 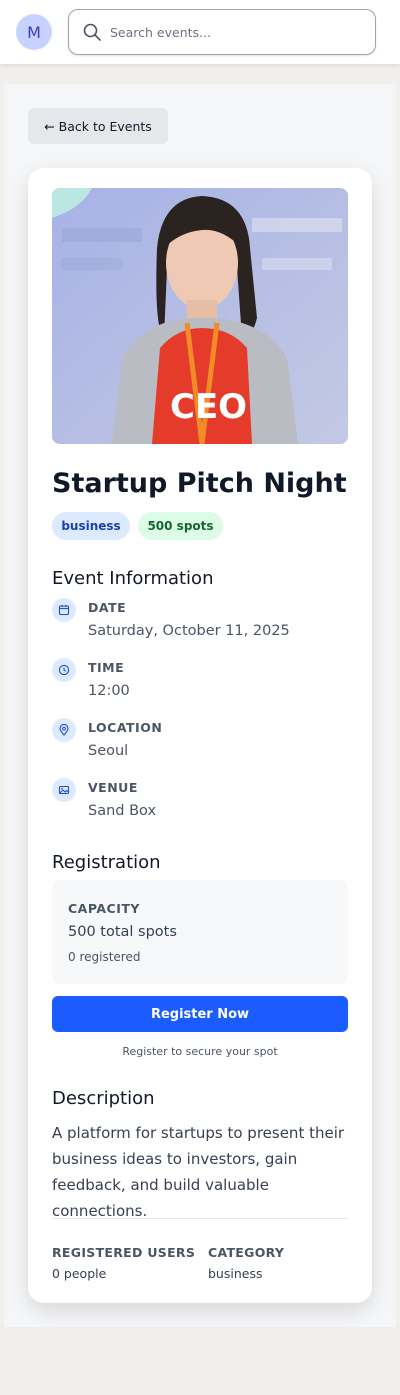 I want to click on spots-tag: 500 spots, so click(x=180, y=526).